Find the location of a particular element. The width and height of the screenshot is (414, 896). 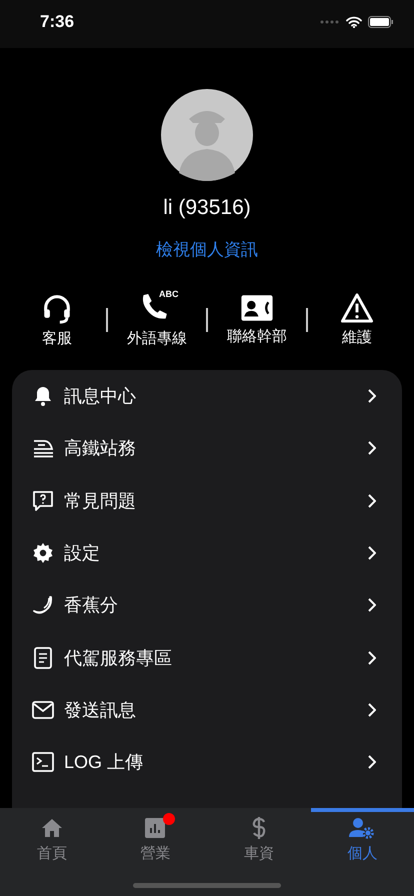

menu-item: 發送訊息 is located at coordinates (207, 710).